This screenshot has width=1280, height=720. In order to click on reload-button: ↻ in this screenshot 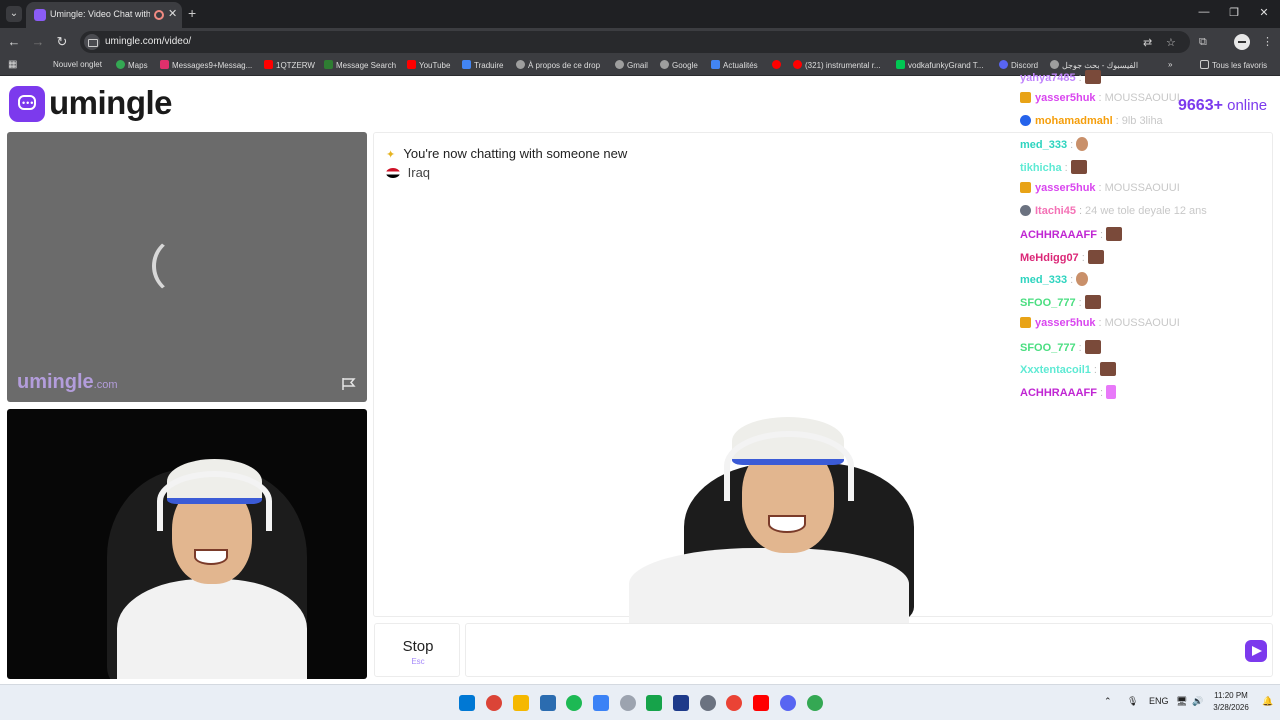, I will do `click(62, 42)`.